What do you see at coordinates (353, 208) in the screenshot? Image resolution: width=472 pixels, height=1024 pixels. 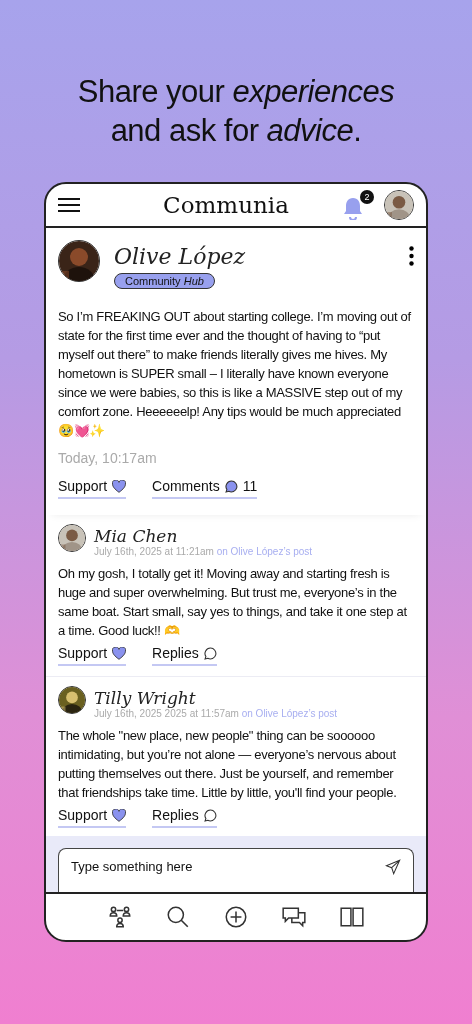 I see `bell-icon` at bounding box center [353, 208].